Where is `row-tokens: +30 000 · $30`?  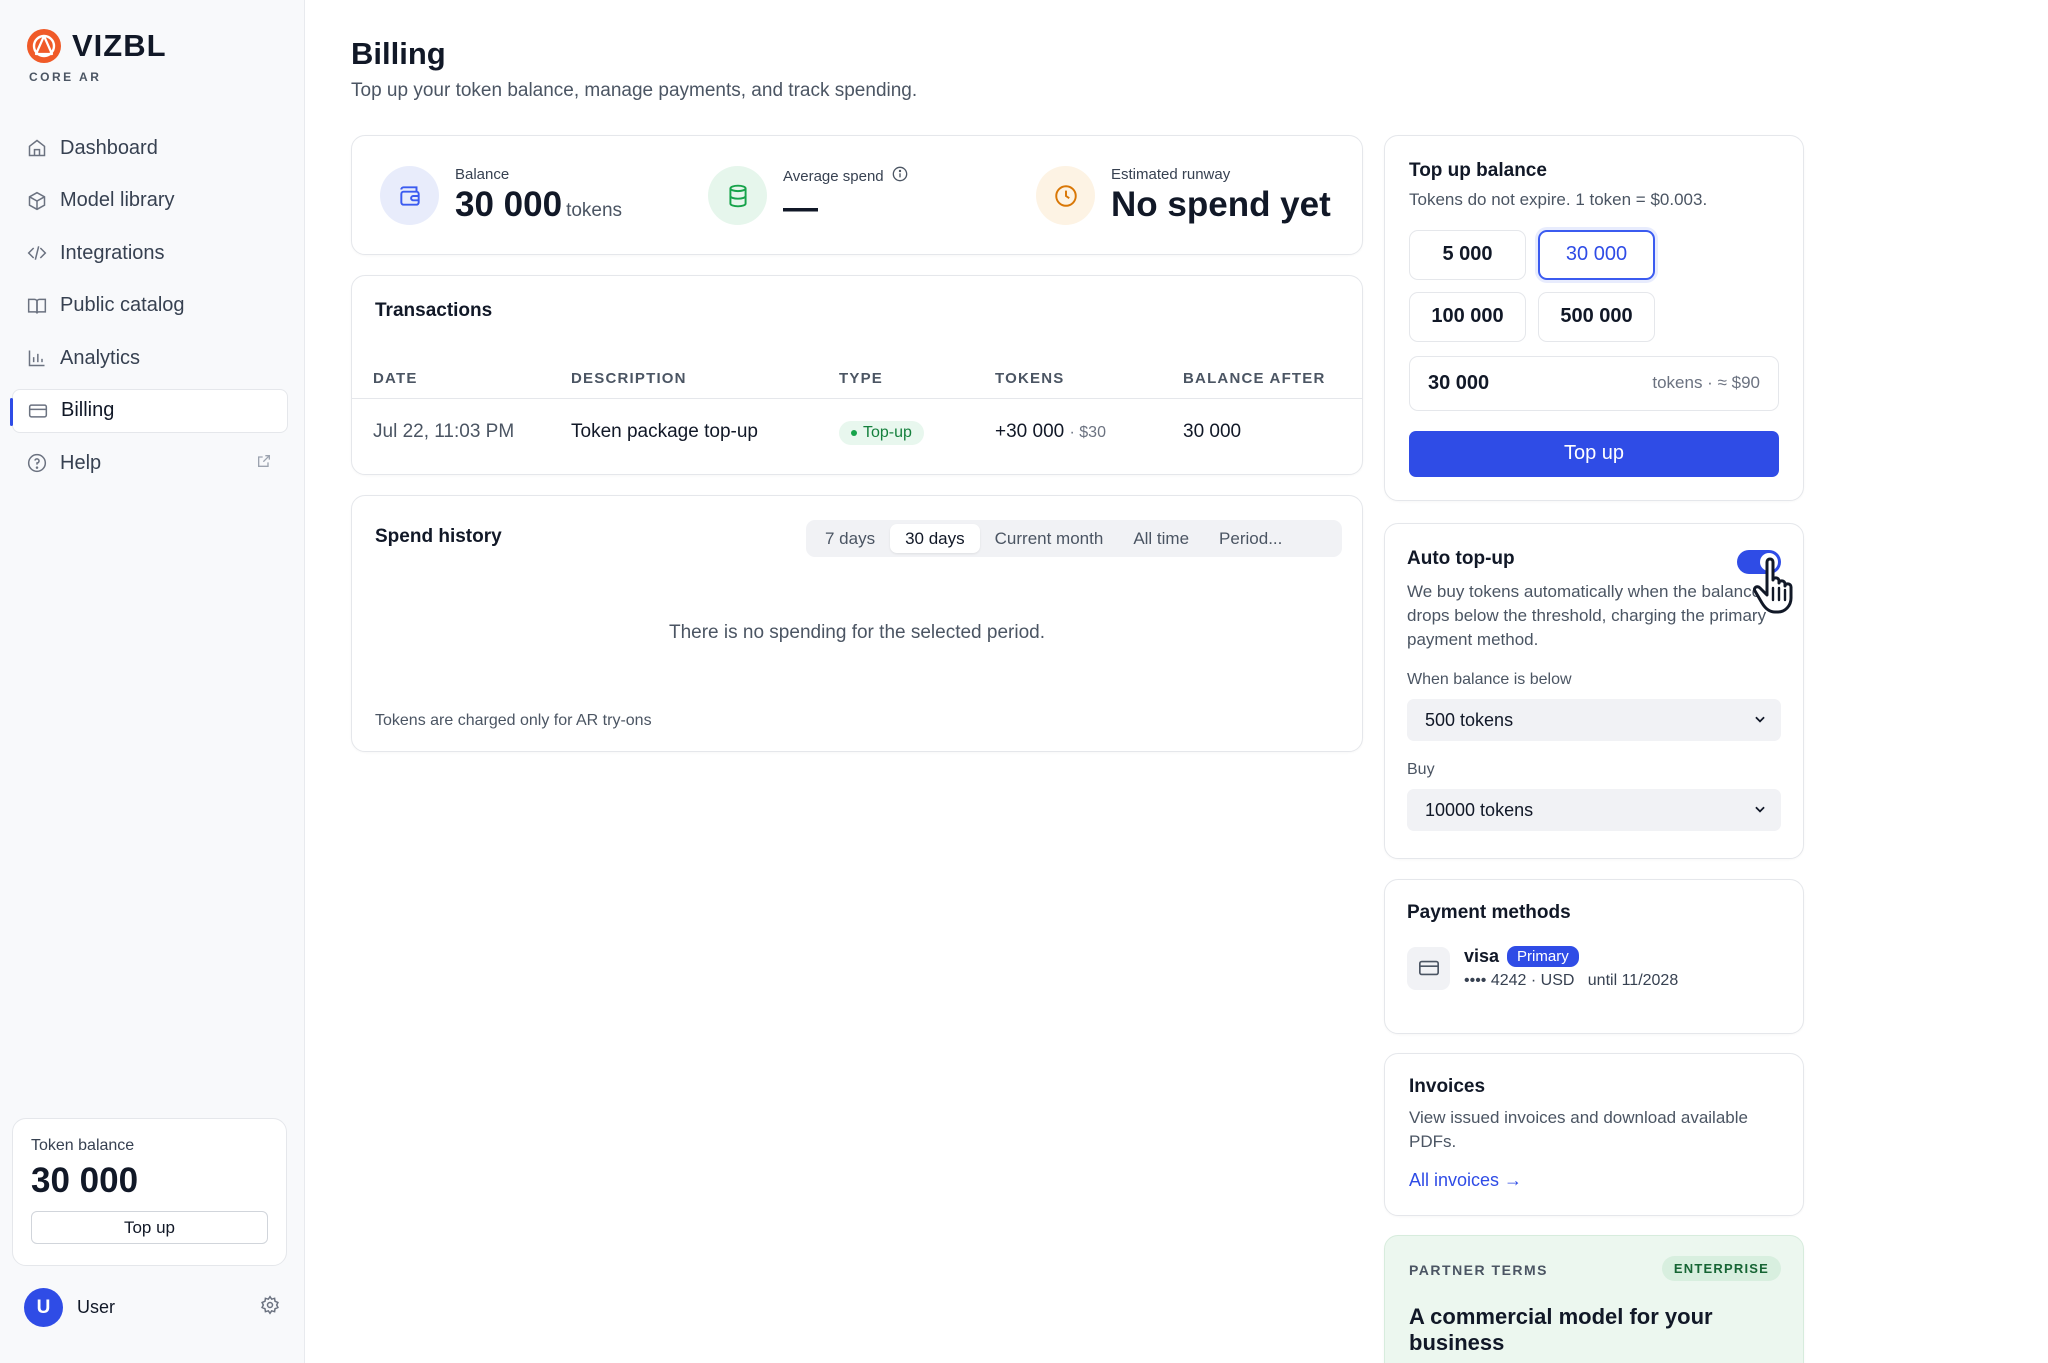 row-tokens: +30 000 · $30 is located at coordinates (1050, 432).